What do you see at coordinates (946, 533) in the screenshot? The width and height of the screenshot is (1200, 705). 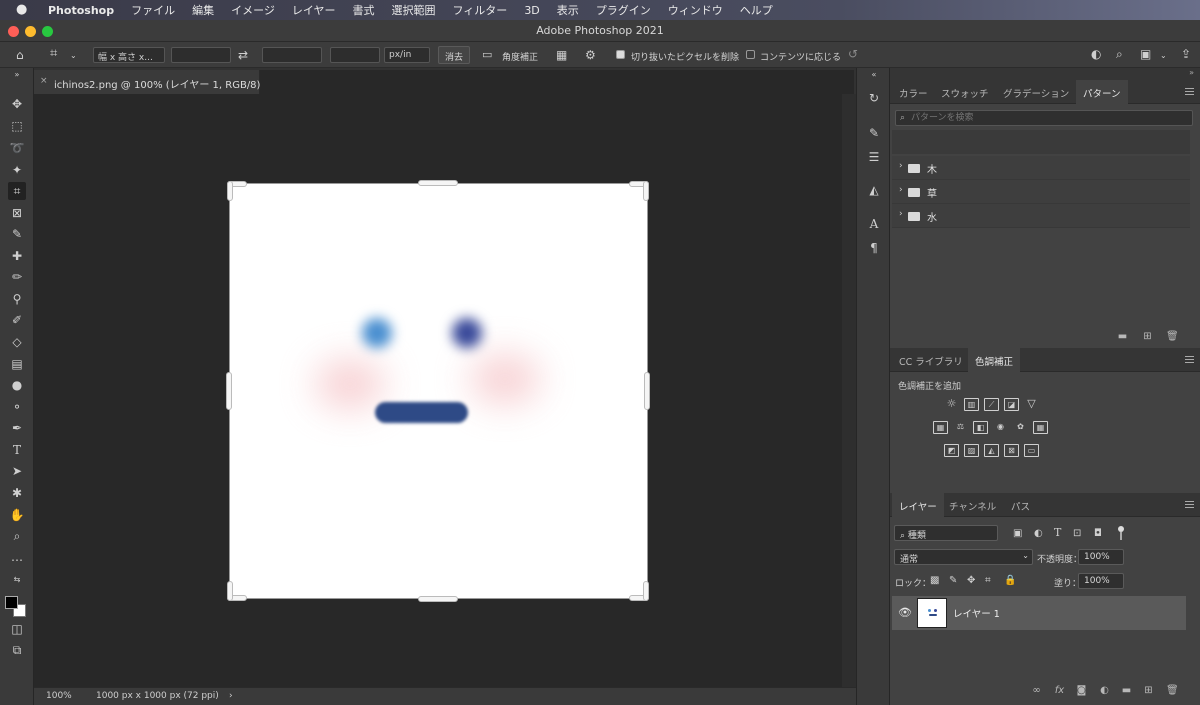 I see `layer-filter-kind-select: ⌕ 種類` at bounding box center [946, 533].